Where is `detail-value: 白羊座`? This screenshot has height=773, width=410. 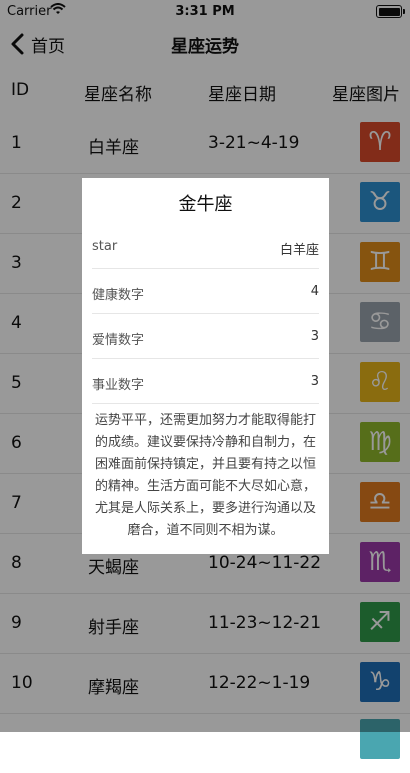
detail-value: 白羊座 is located at coordinates (299, 250).